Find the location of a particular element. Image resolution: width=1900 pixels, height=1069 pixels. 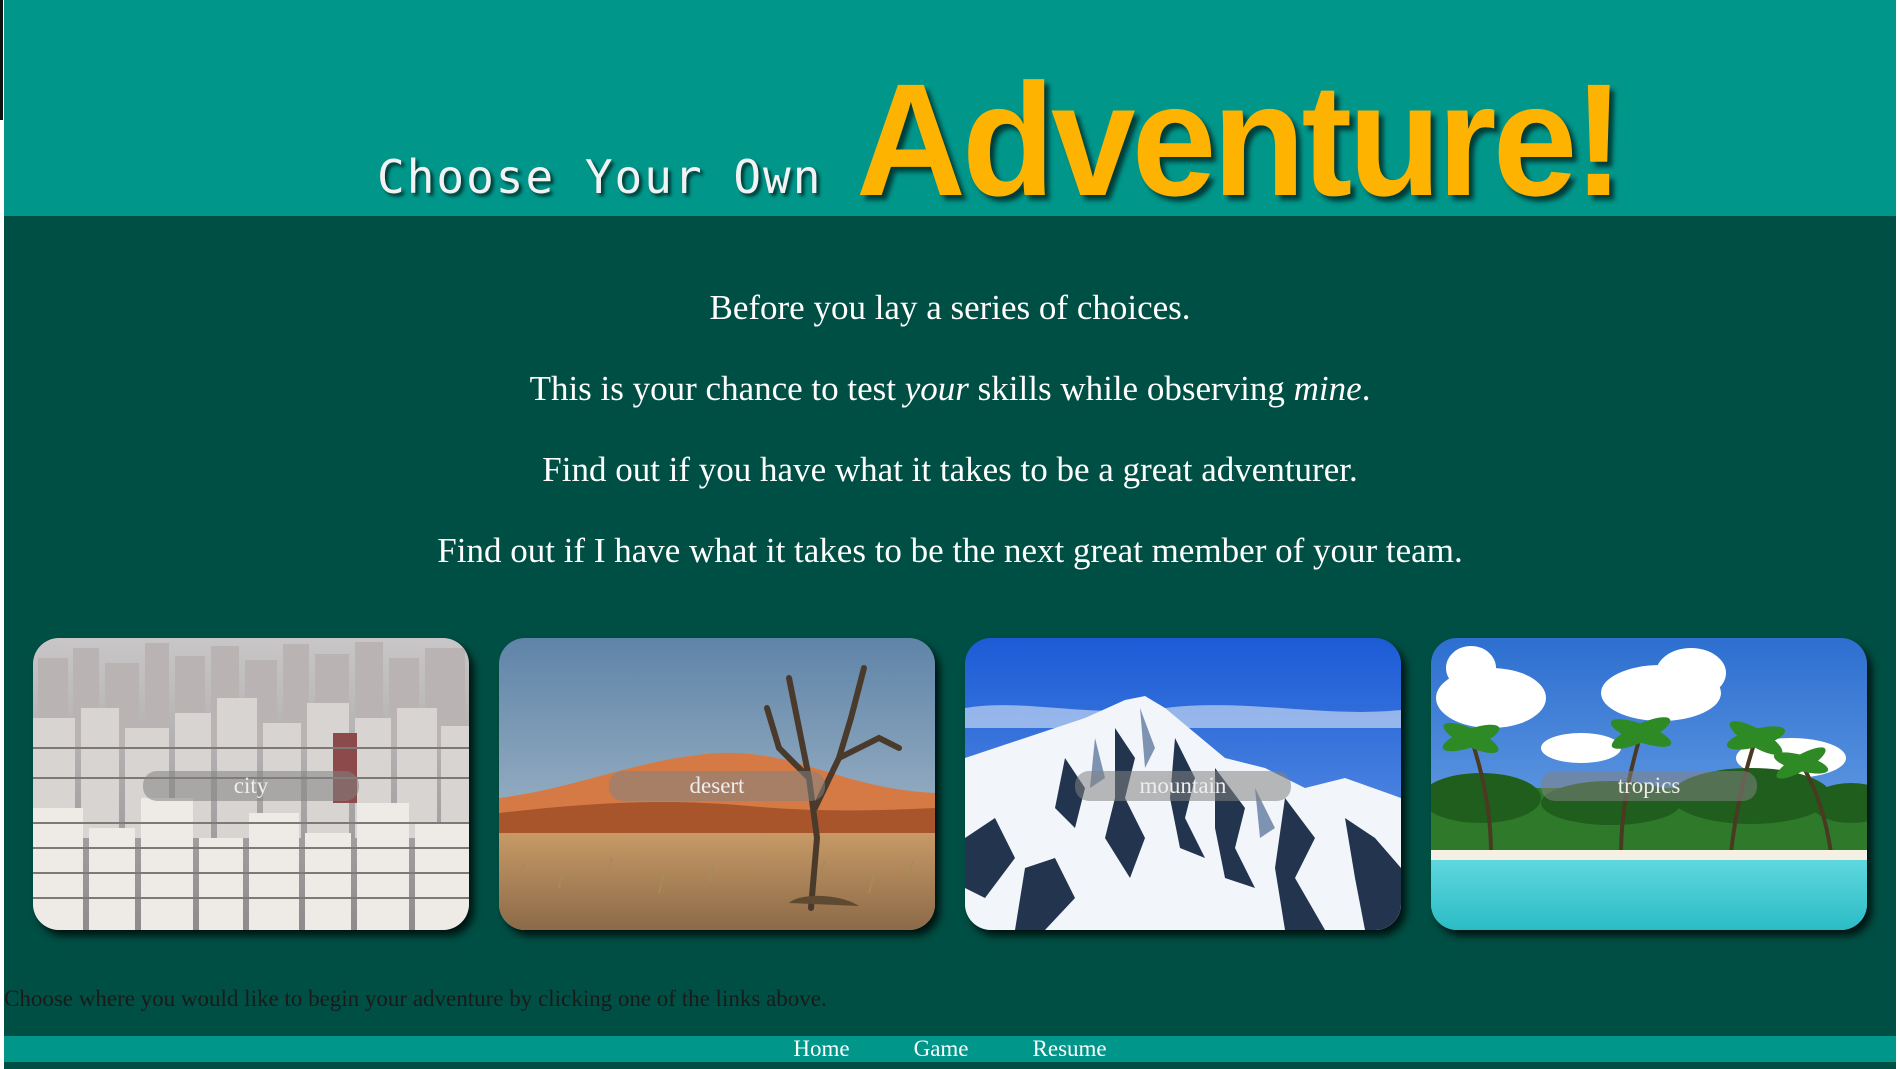

footer-nav: Home Game Resume is located at coordinates (950, 1050).